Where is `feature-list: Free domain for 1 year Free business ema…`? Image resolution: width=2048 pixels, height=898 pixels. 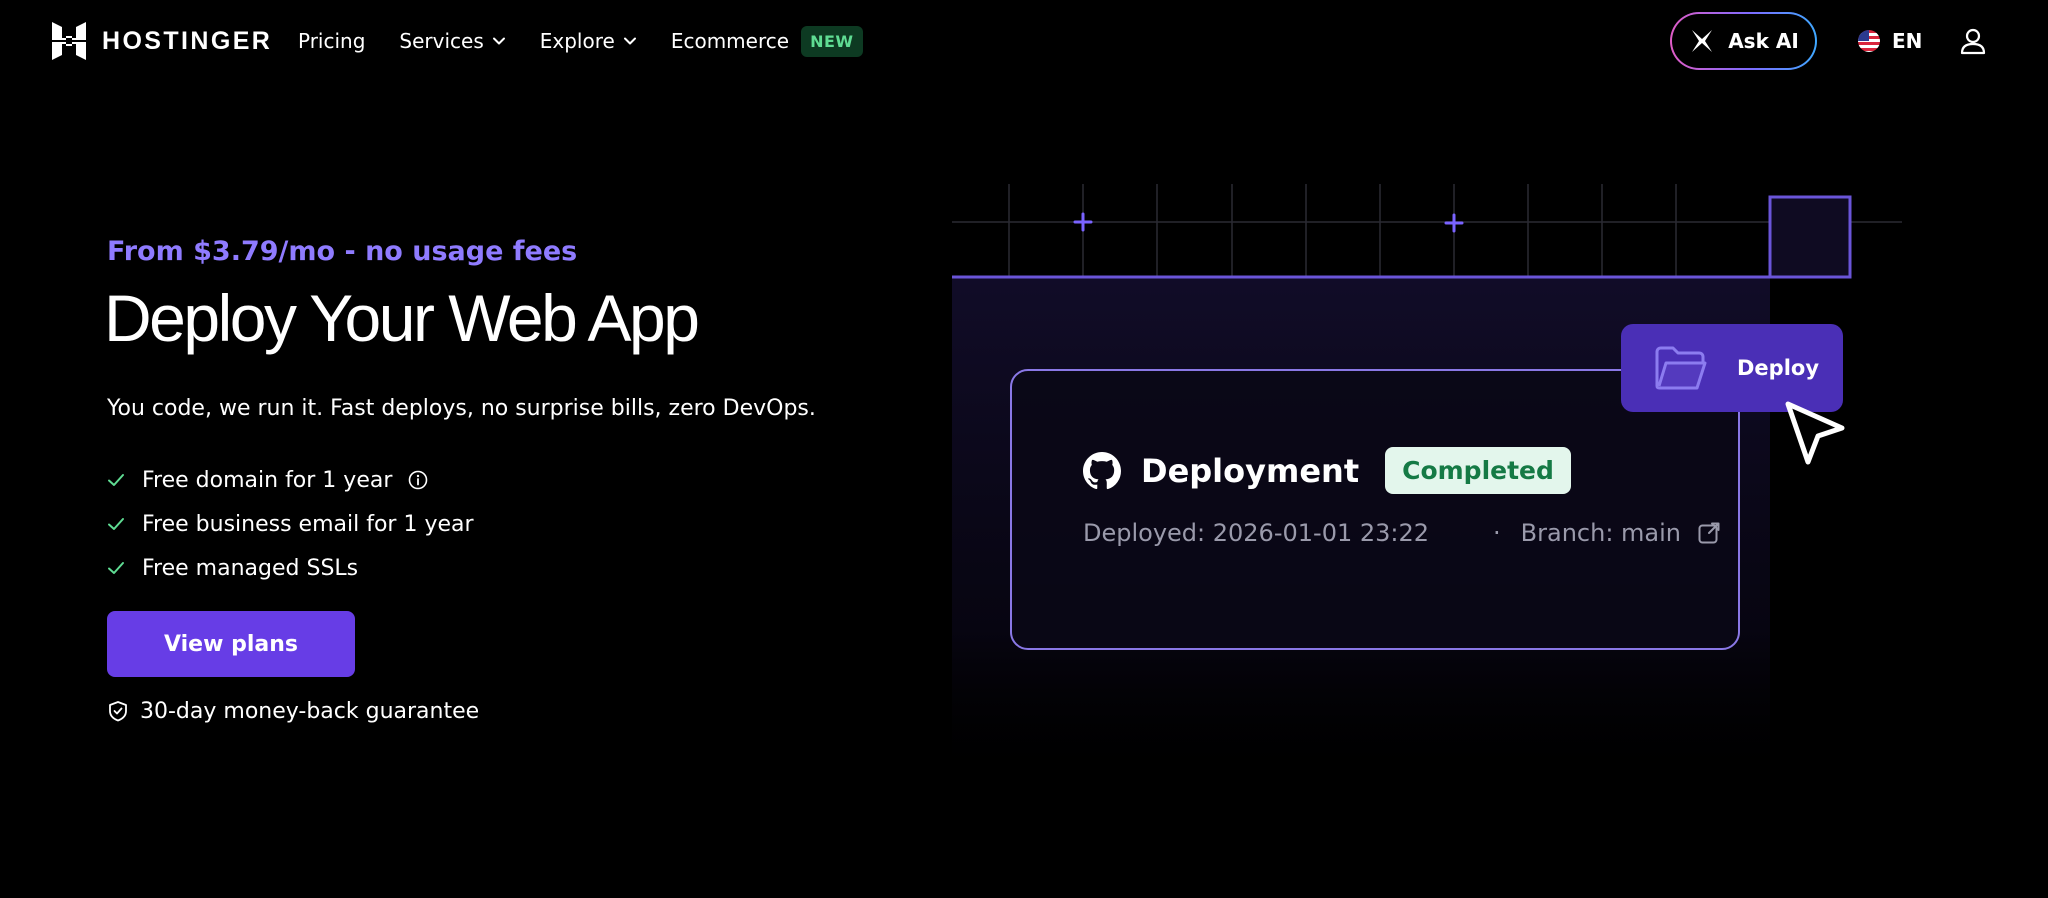
feature-list: Free domain for 1 year Free business ema… is located at coordinates (290, 524).